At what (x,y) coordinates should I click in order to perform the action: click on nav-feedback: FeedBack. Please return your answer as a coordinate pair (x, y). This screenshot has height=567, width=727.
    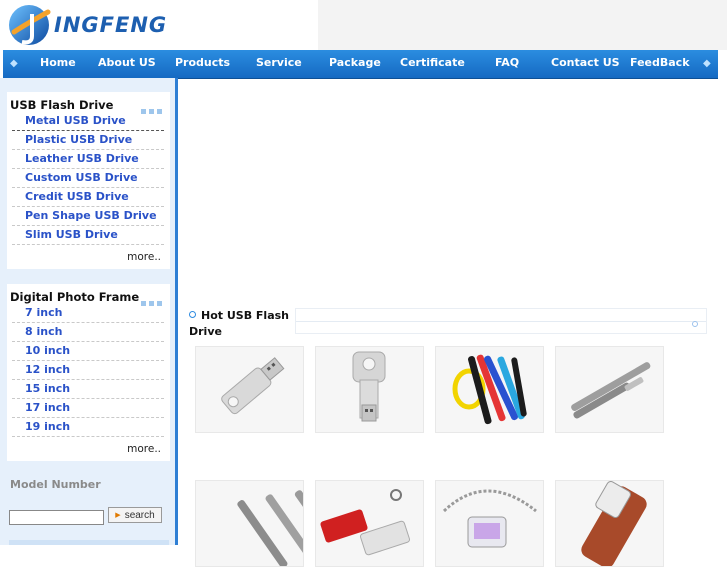
    Looking at the image, I should click on (660, 62).